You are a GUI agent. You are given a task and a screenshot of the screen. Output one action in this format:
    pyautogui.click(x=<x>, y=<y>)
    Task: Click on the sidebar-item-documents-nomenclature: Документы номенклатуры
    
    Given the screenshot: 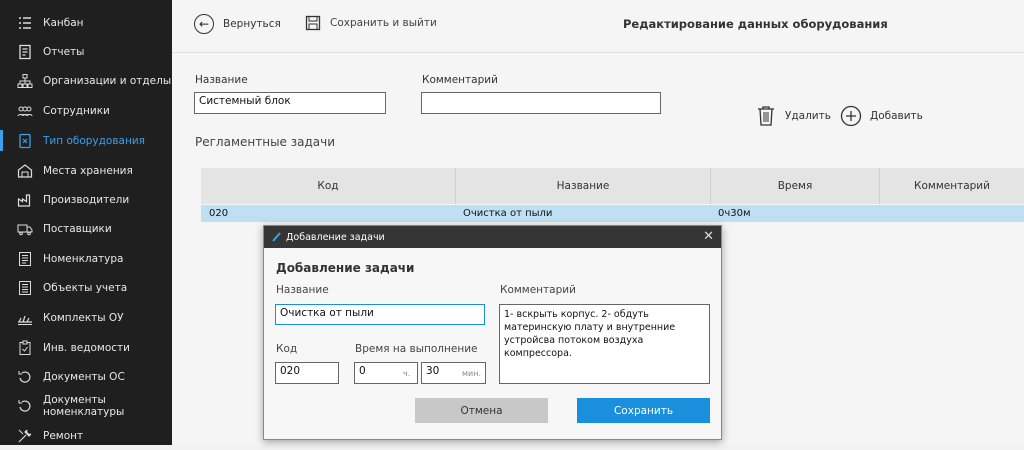 What is the action you would take?
    pyautogui.click(x=86, y=405)
    